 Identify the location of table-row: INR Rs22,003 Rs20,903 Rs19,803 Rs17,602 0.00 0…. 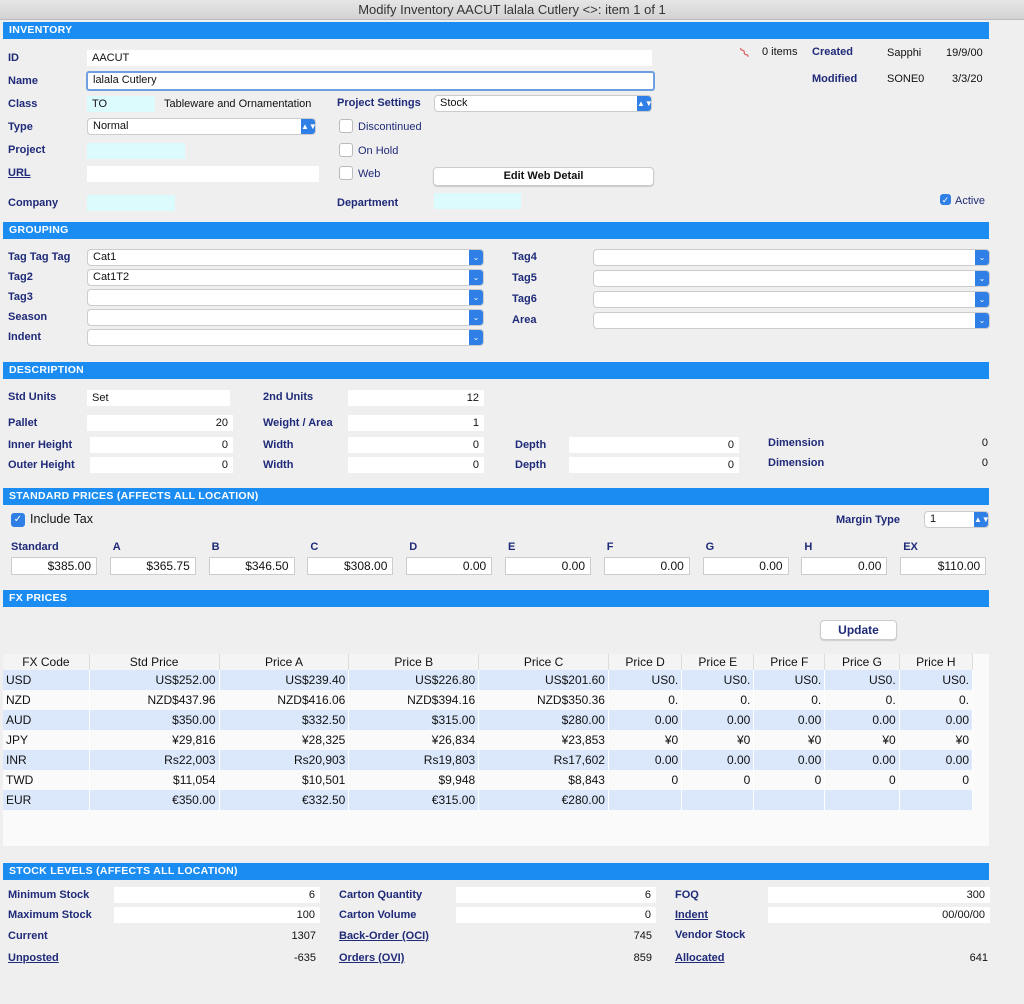
(488, 760).